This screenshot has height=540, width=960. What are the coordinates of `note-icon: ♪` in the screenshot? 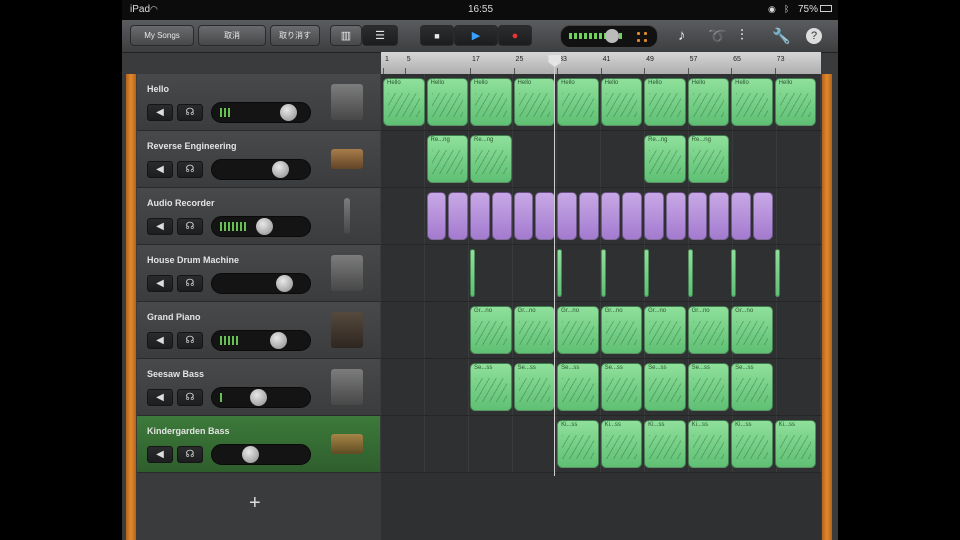 It's located at (682, 35).